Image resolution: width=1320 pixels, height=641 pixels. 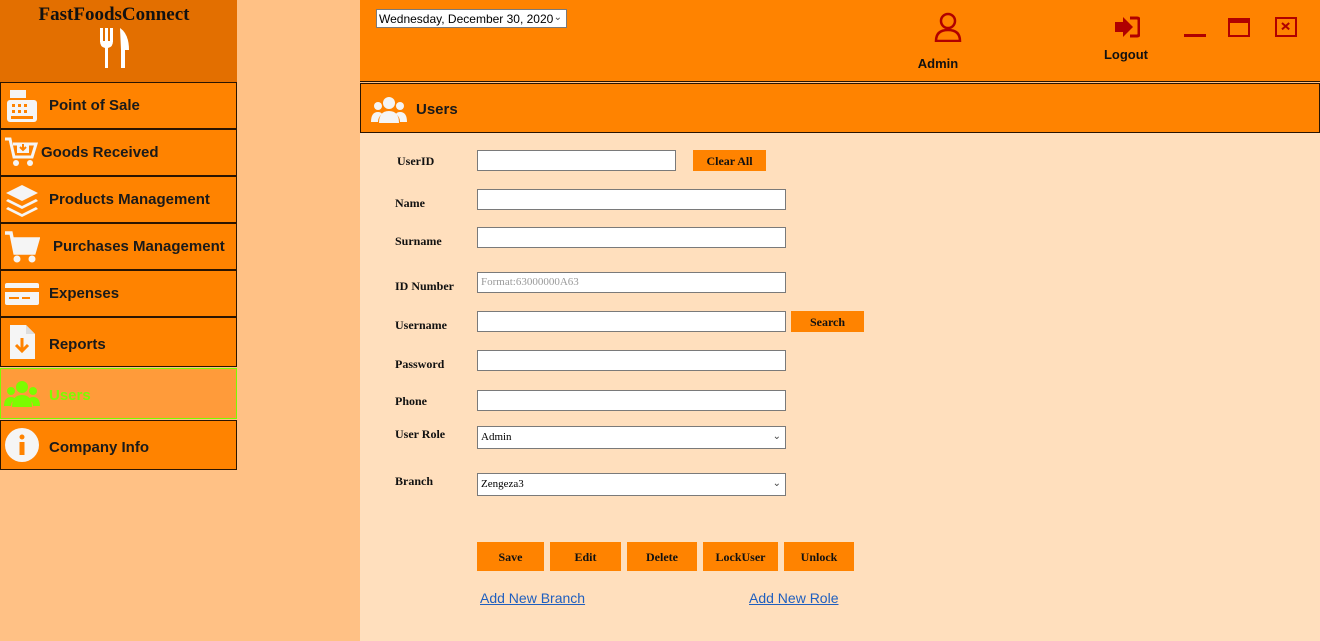 I want to click on user-role-value: Admin, so click(x=496, y=437).